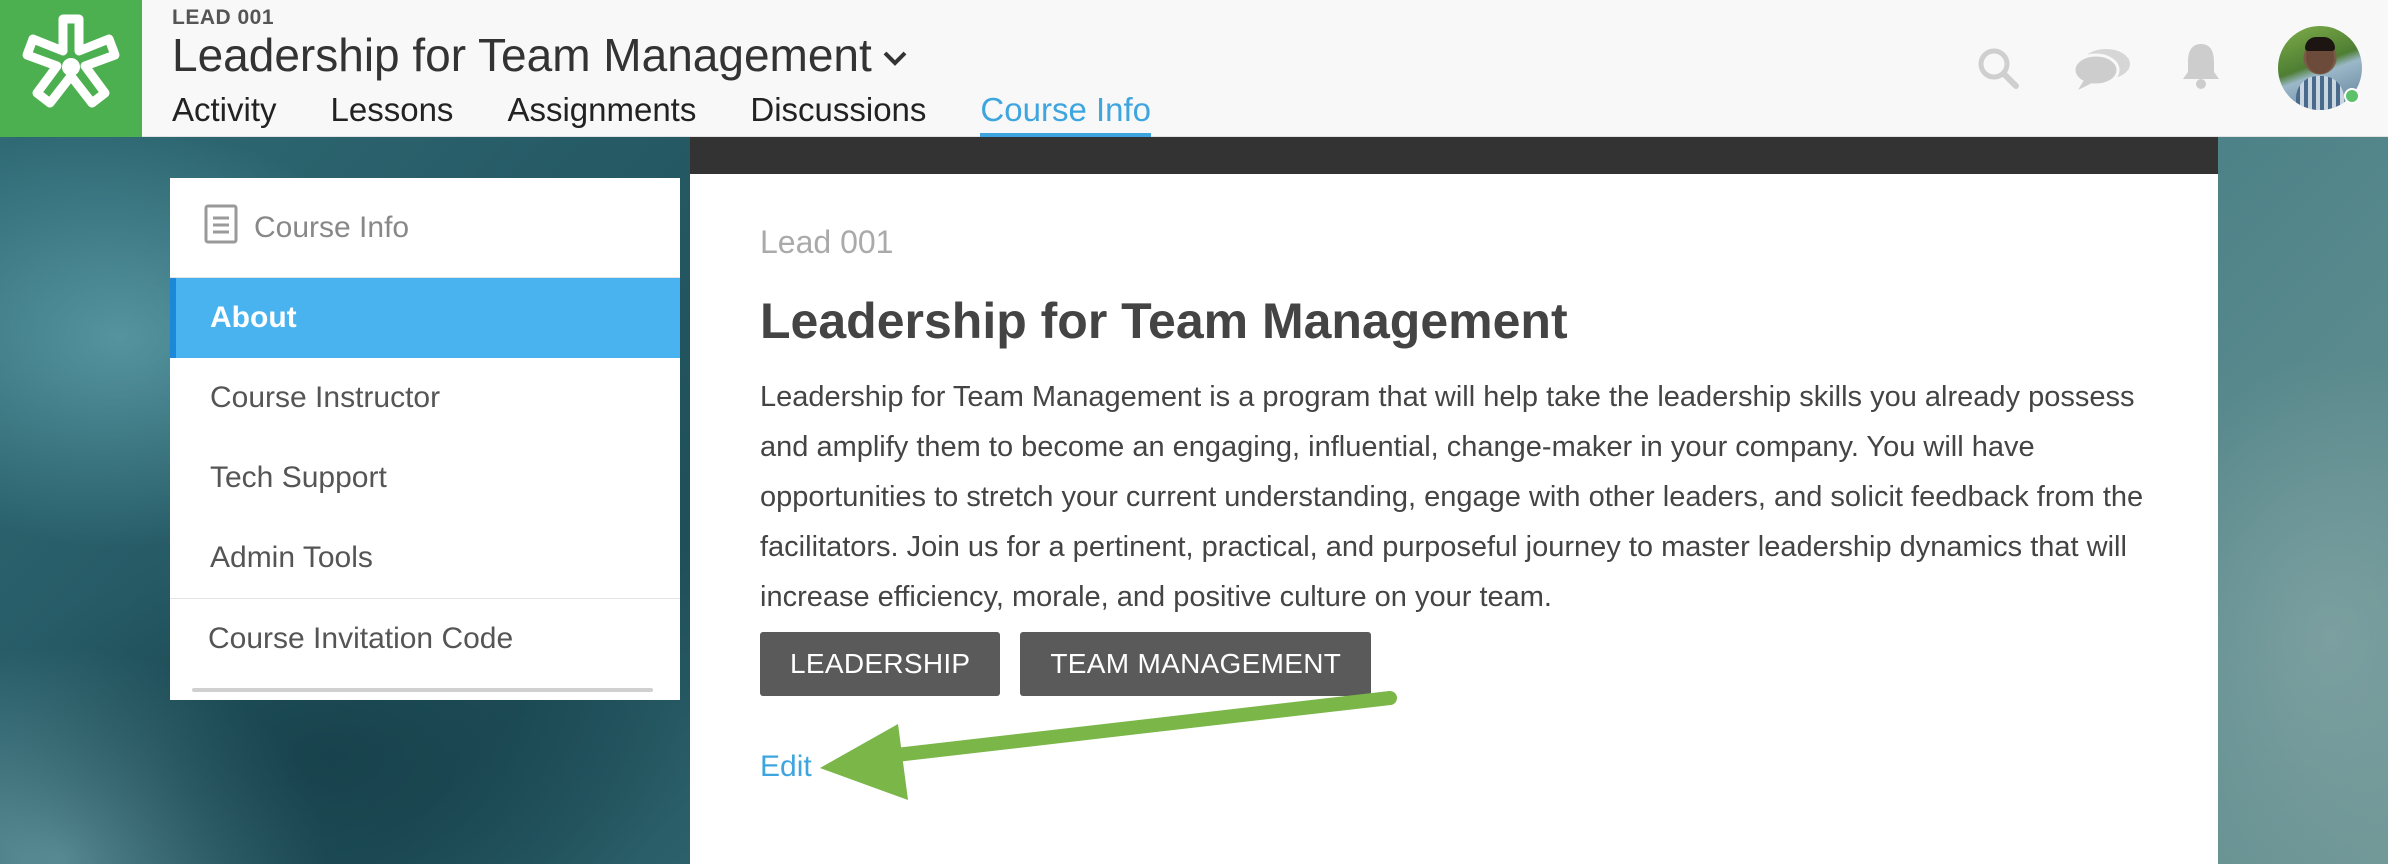  I want to click on bell-icon, so click(2201, 67).